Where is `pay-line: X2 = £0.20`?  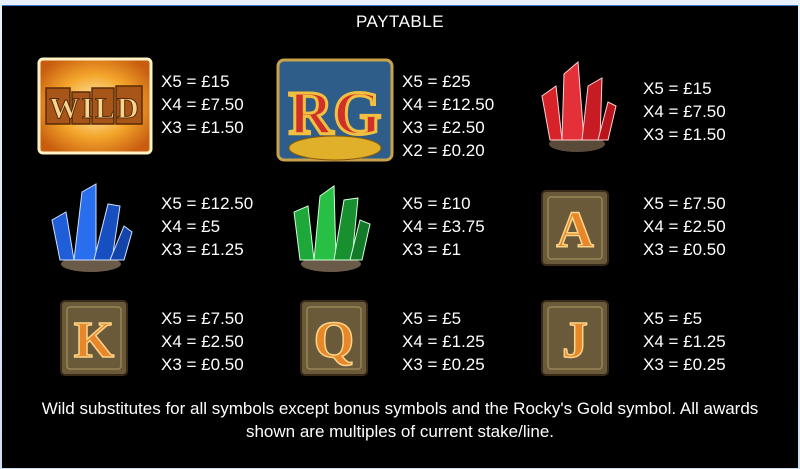 pay-line: X2 = £0.20 is located at coordinates (443, 150).